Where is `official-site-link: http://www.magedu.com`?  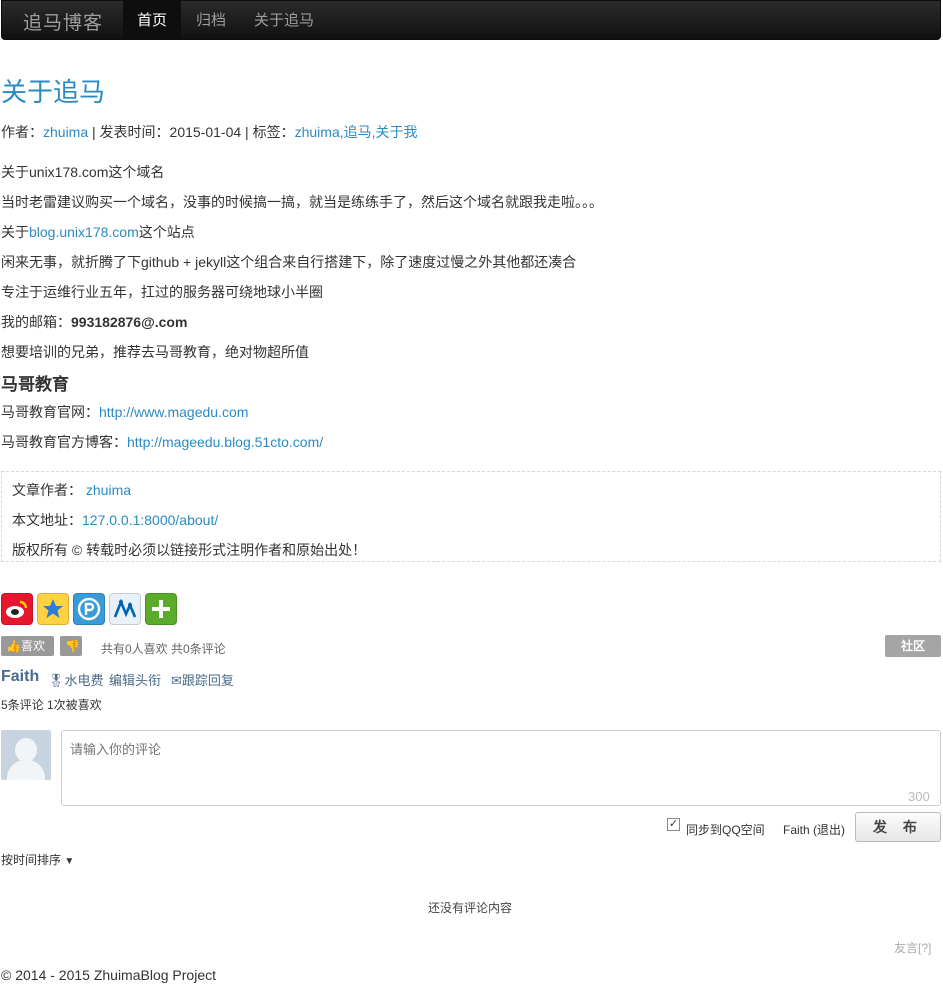
official-site-link: http://www.magedu.com is located at coordinates (173, 412).